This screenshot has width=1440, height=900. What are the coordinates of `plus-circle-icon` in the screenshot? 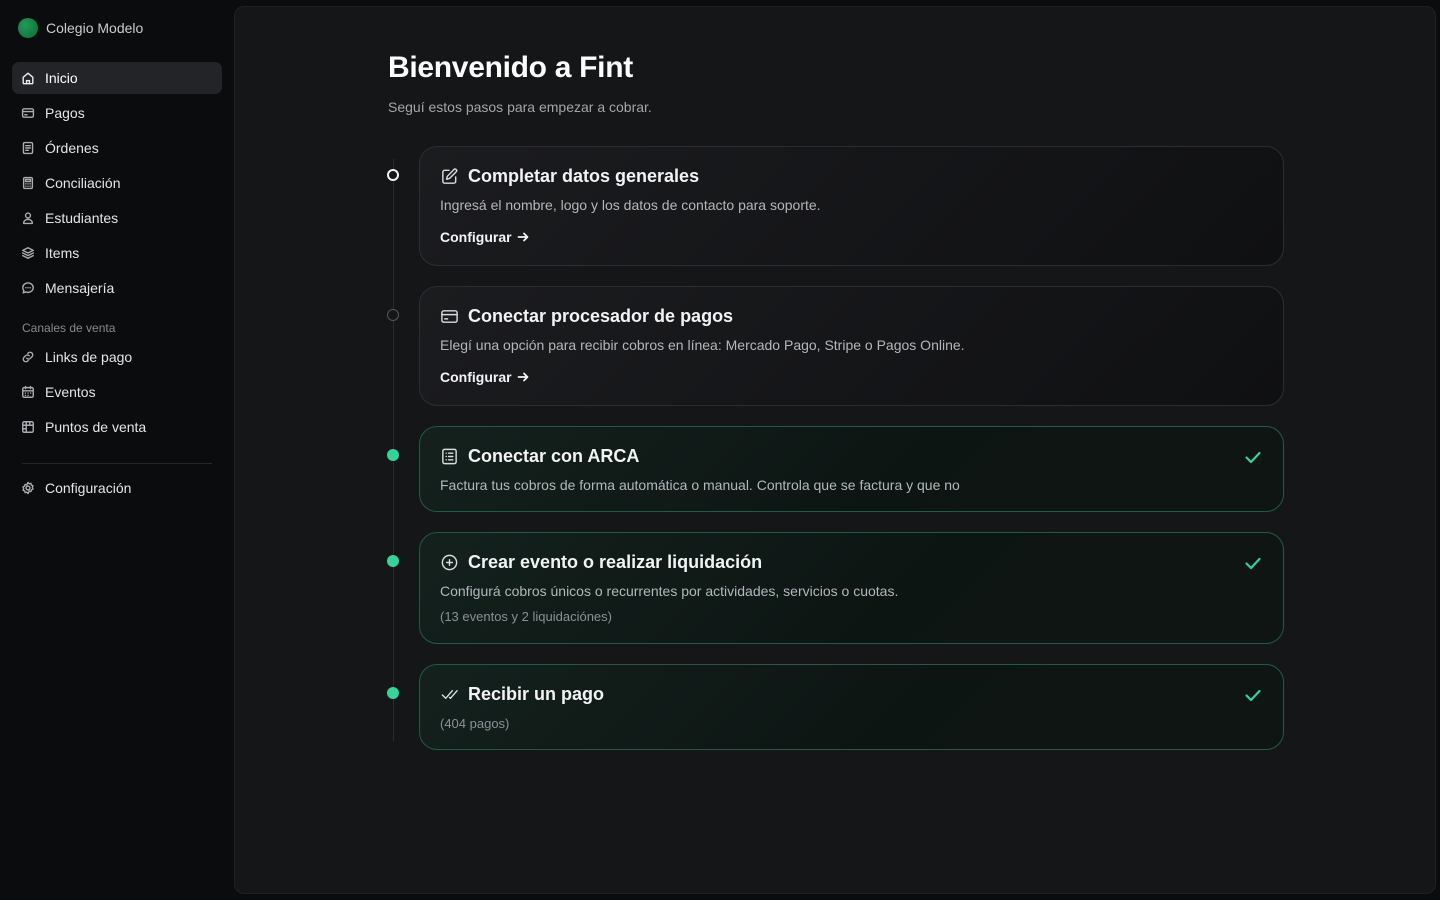 It's located at (449, 562).